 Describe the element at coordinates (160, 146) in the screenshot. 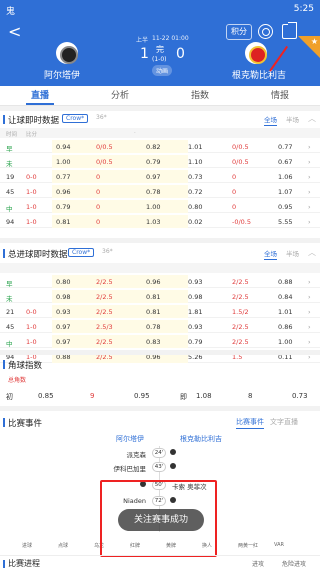

I see `odds-row: 早 0.94 0/0.5 0.82 1.01 0/0.5 0.77 ›` at that location.